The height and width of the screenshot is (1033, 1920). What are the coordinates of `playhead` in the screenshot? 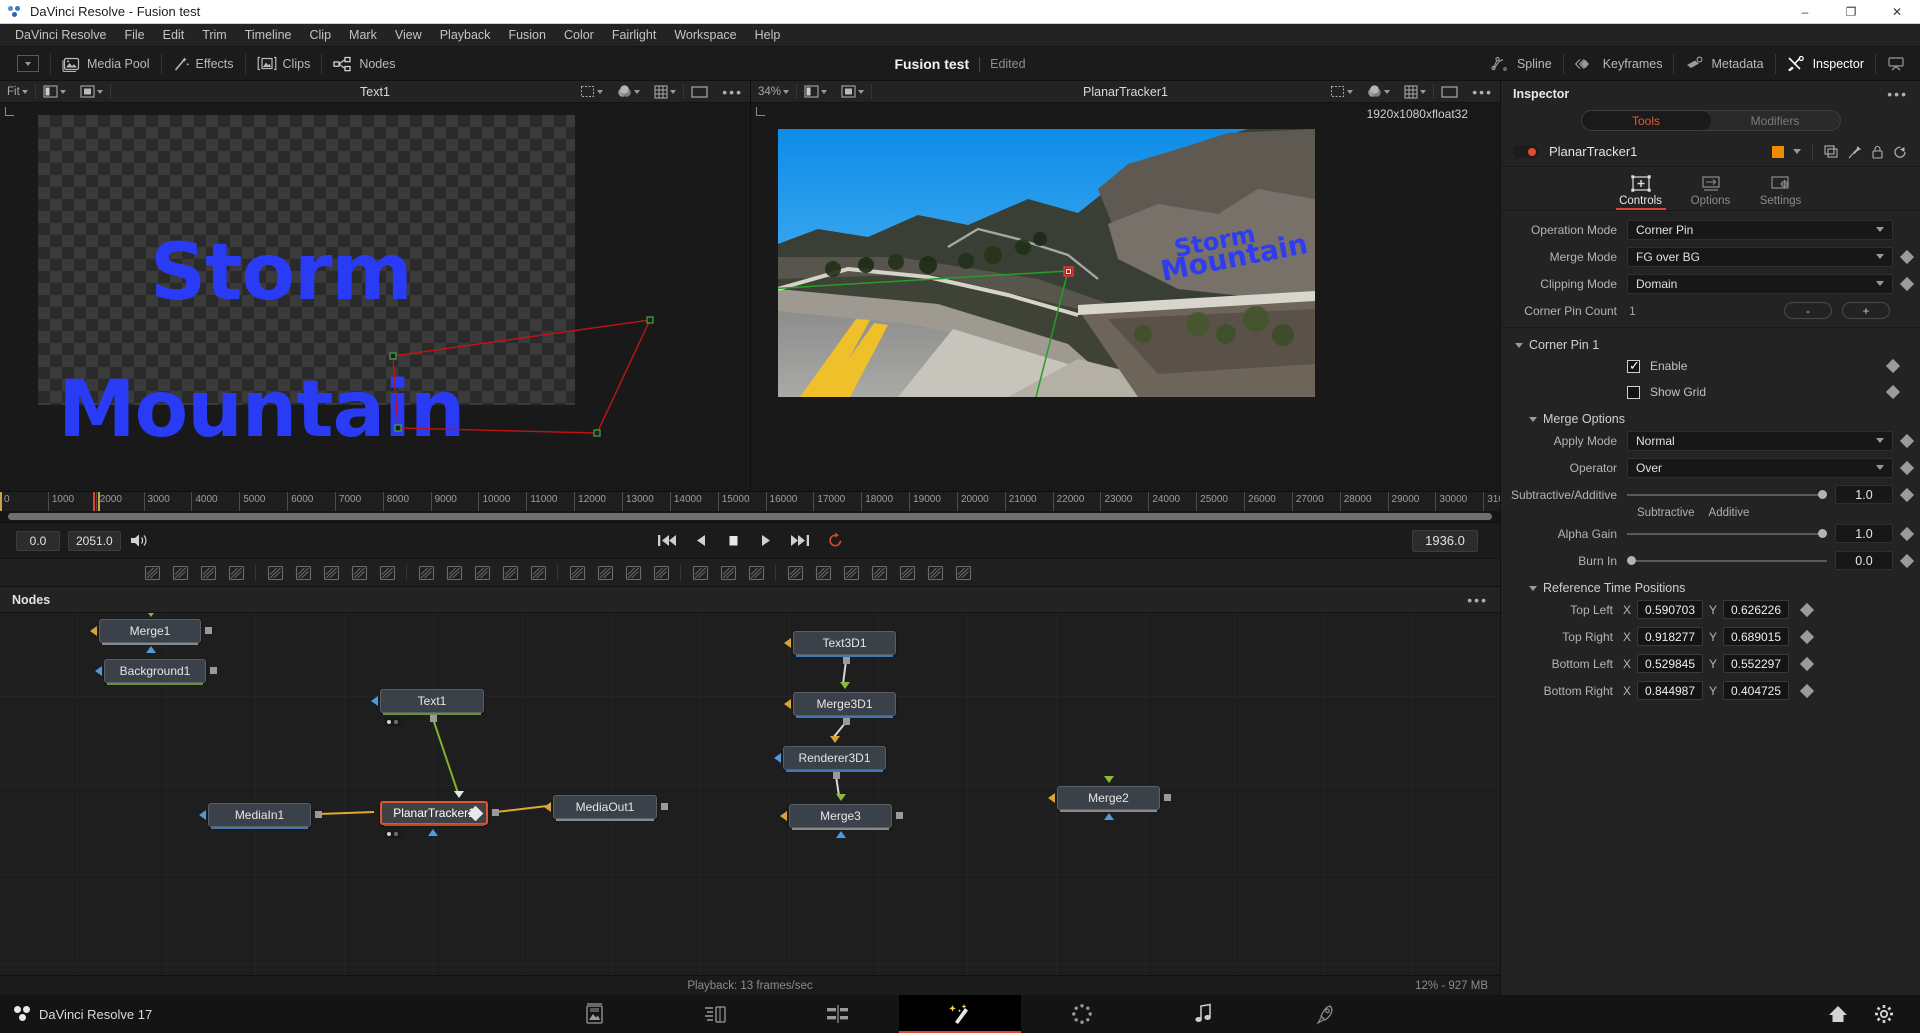 It's located at (93, 501).